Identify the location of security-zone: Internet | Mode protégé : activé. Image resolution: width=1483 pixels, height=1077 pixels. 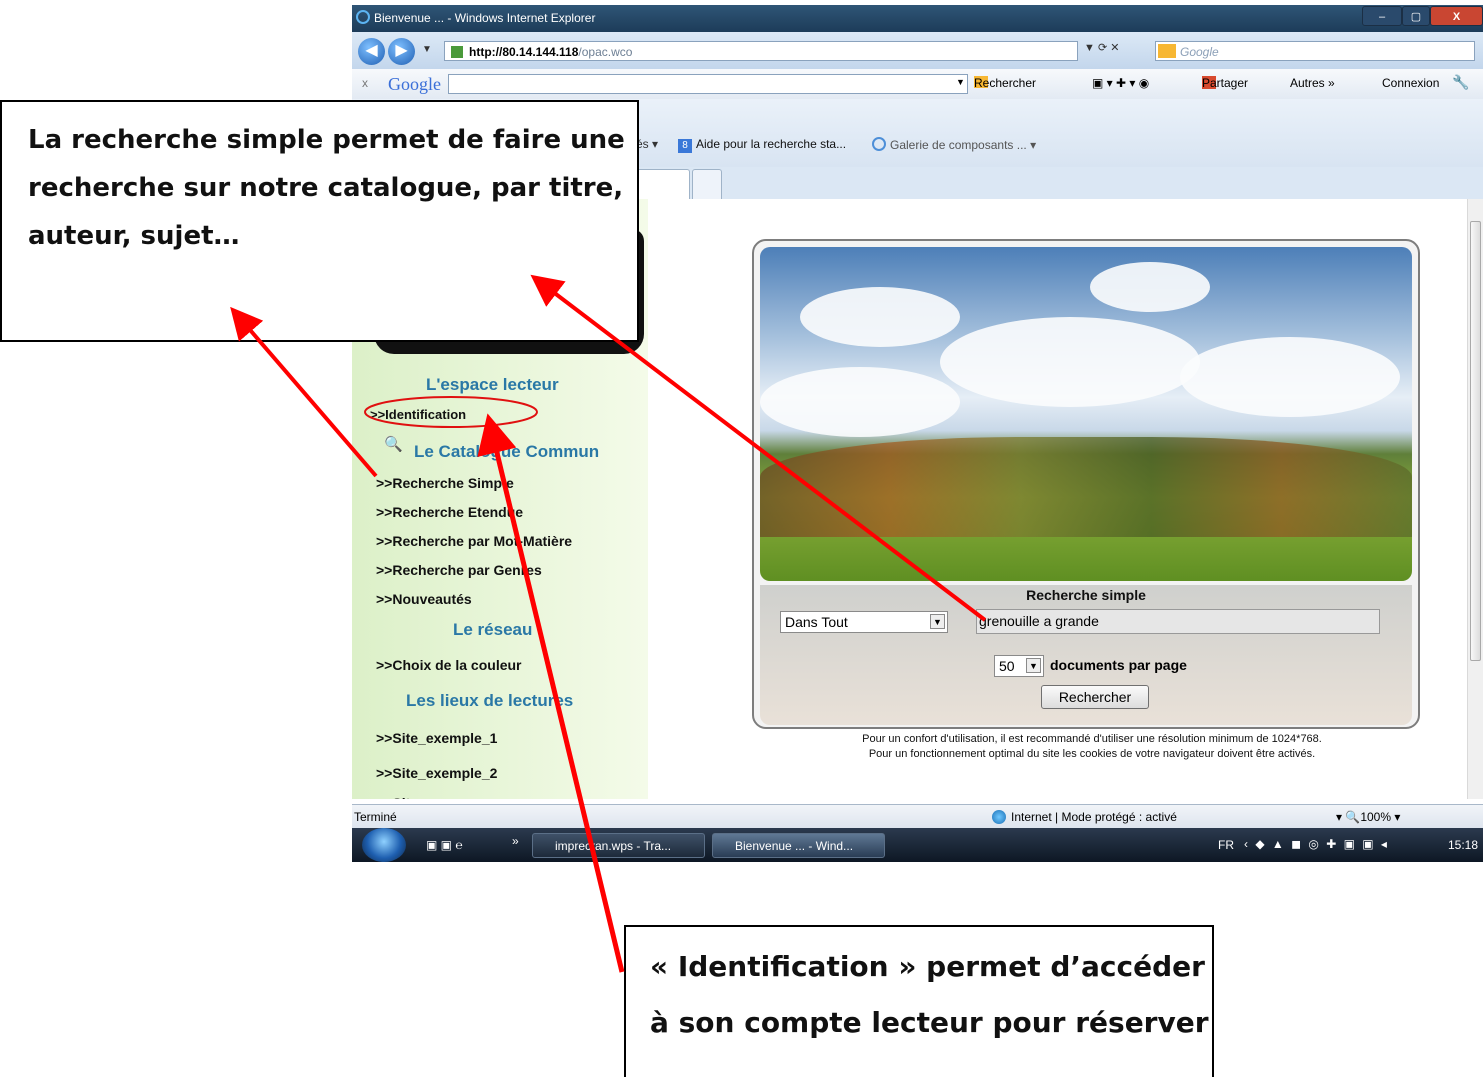
(1084, 817).